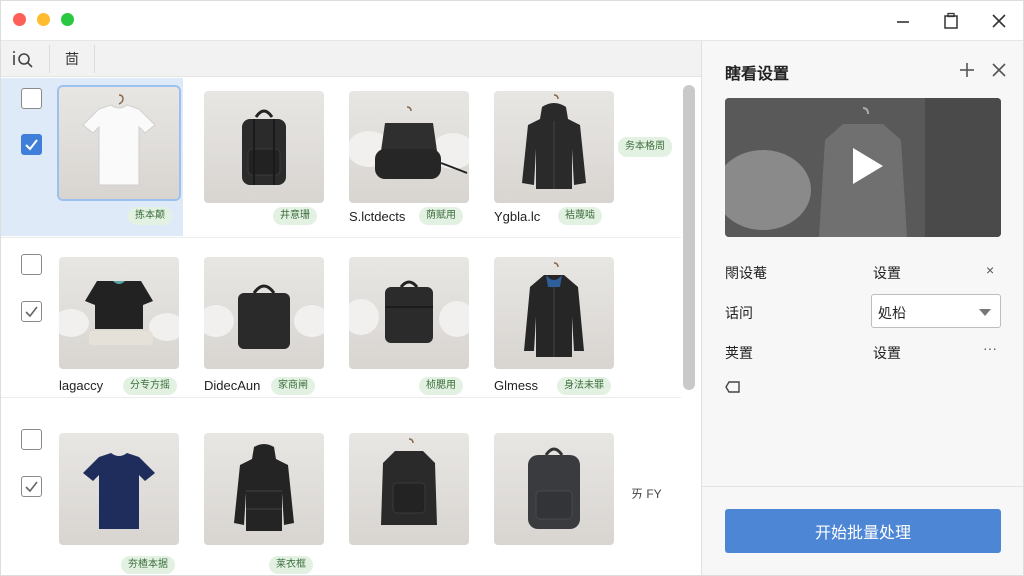 The image size is (1024, 576). I want to click on item-tag: 袺蔑啮, so click(580, 216).